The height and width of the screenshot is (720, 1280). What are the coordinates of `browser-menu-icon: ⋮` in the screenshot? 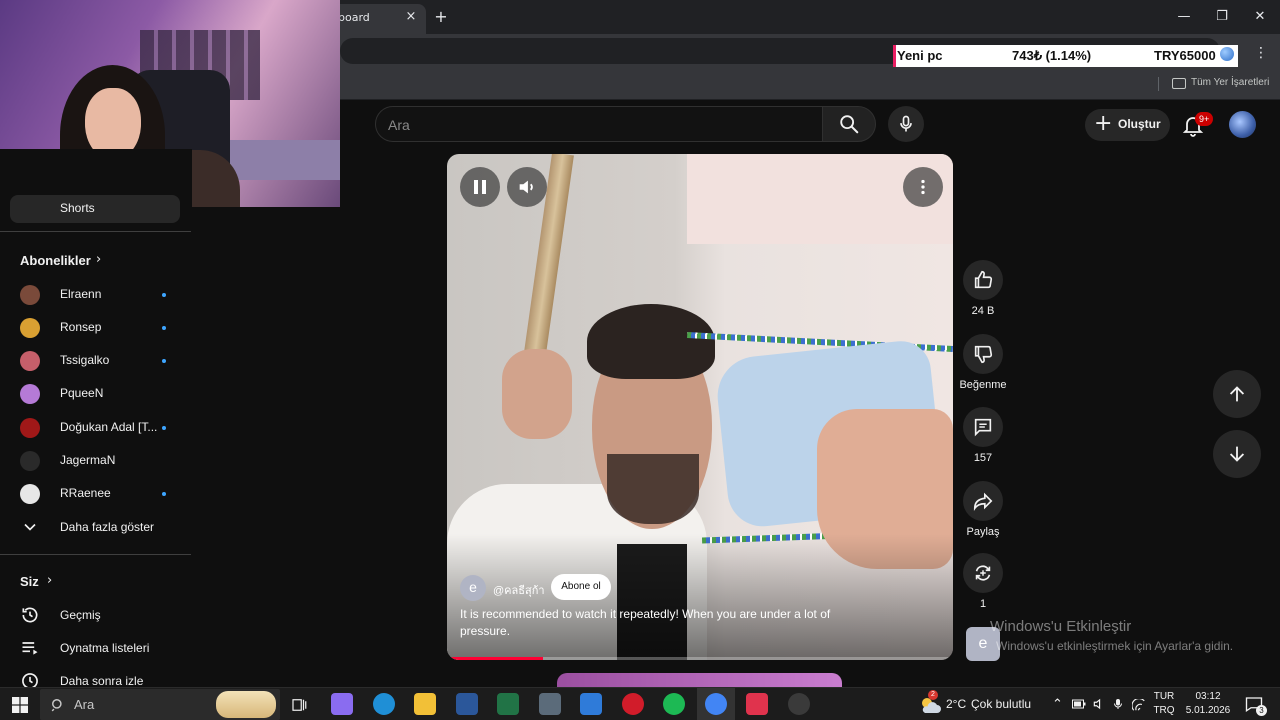 It's located at (1261, 53).